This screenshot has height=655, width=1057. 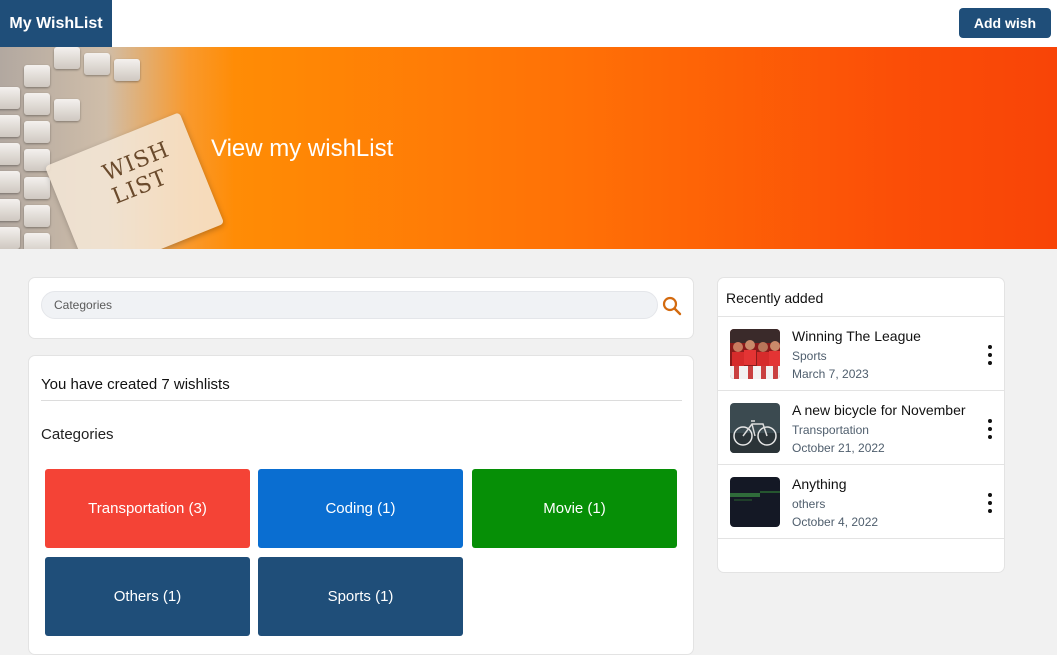 I want to click on brand-logo: My WishList, so click(x=56, y=23).